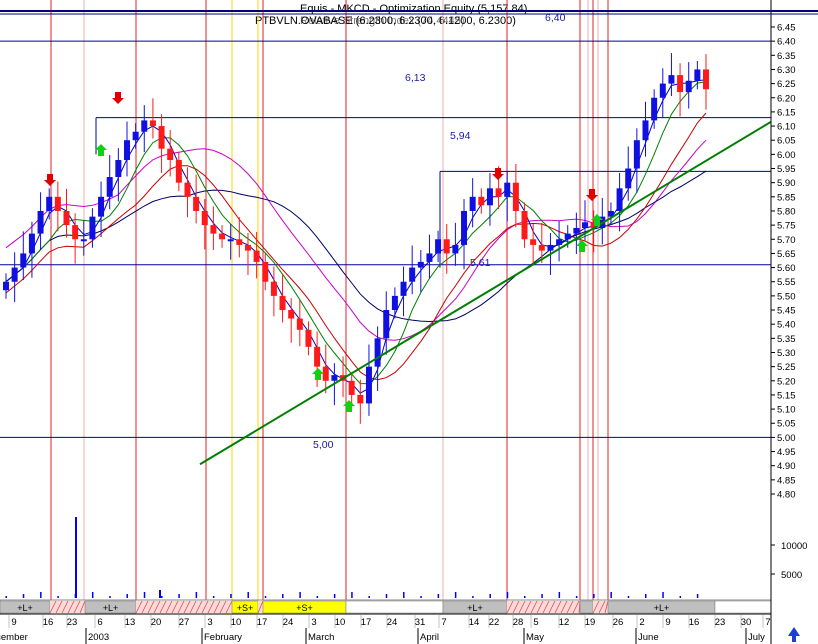  I want to click on price-tick-label: 6.10, so click(786, 127).